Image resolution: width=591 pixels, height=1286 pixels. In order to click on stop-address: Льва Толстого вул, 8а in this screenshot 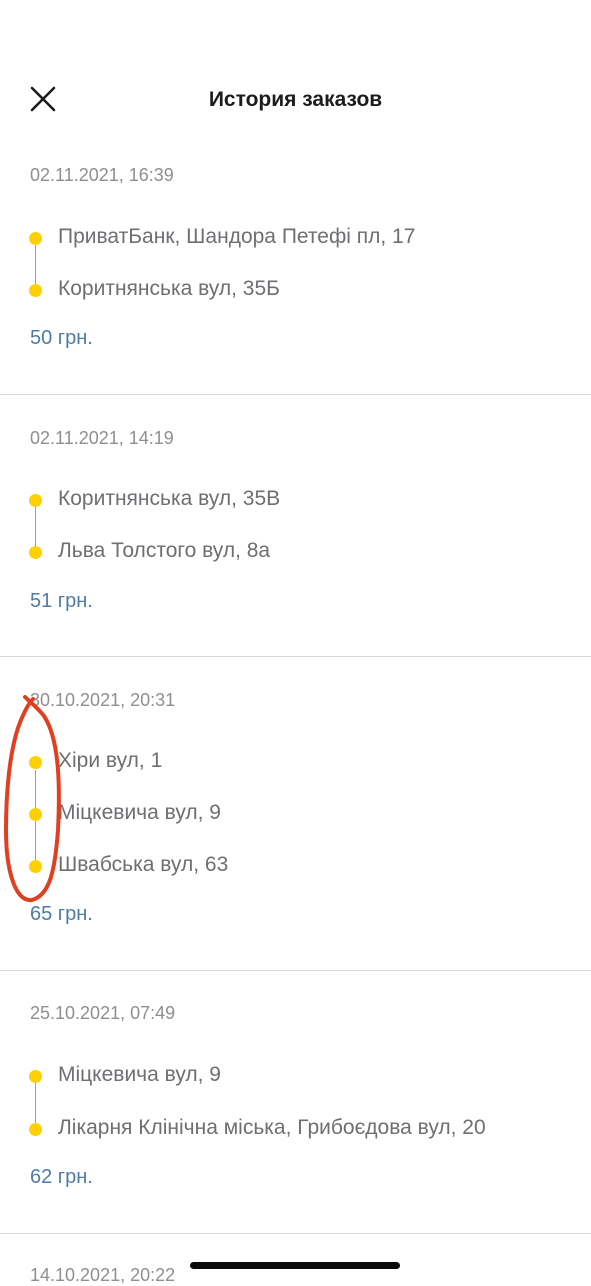, I will do `click(164, 550)`.